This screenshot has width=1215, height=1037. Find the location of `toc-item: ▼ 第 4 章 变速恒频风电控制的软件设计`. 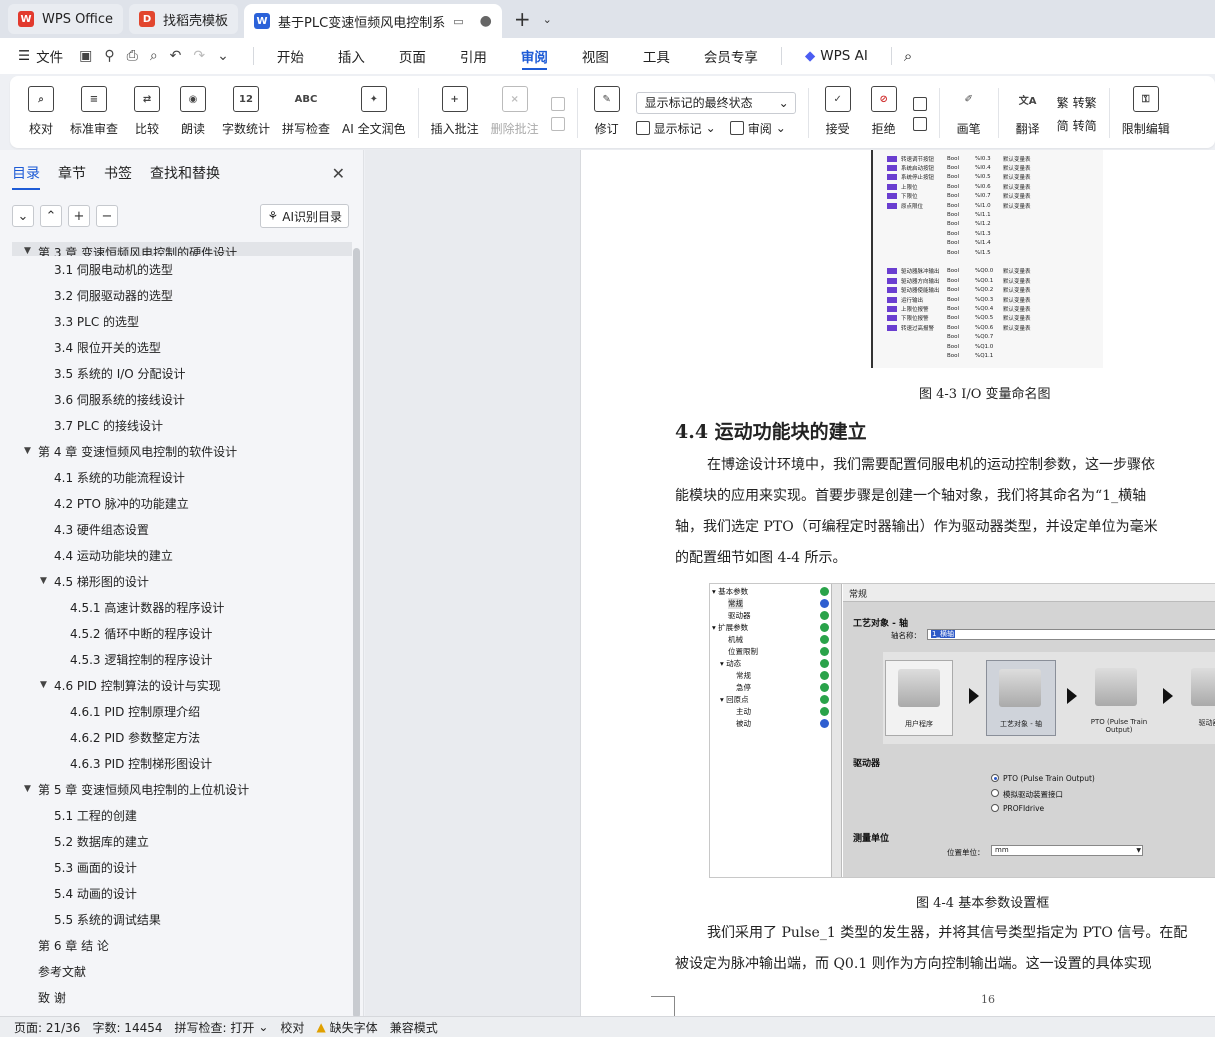

toc-item: ▼ 第 4 章 变速恒频风电控制的软件设计 is located at coordinates (182, 451).